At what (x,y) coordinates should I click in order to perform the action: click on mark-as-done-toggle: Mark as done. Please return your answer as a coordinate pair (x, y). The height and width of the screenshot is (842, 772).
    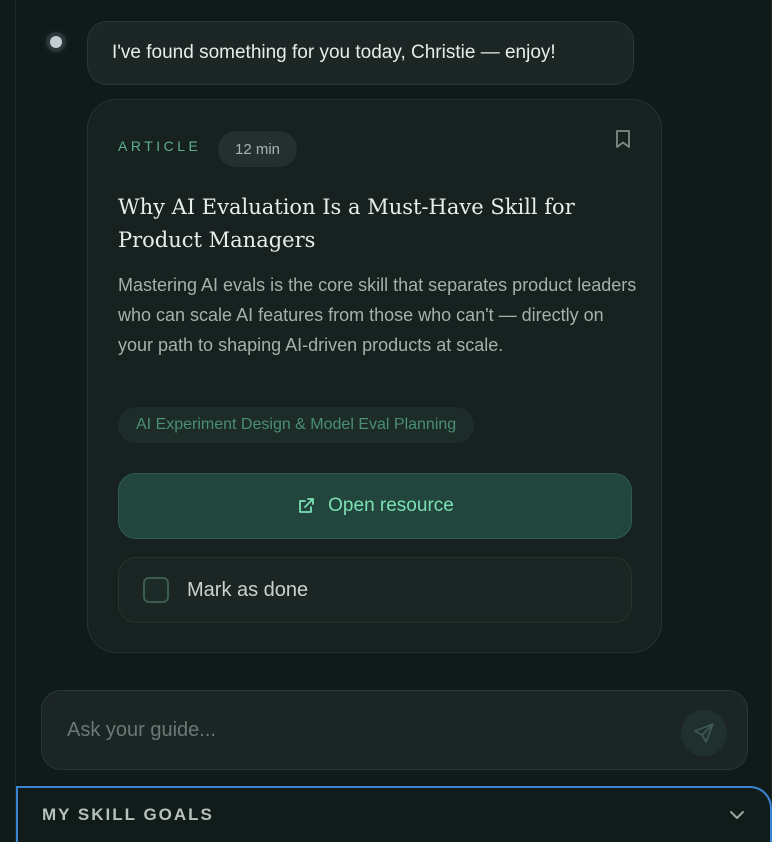
    Looking at the image, I should click on (375, 590).